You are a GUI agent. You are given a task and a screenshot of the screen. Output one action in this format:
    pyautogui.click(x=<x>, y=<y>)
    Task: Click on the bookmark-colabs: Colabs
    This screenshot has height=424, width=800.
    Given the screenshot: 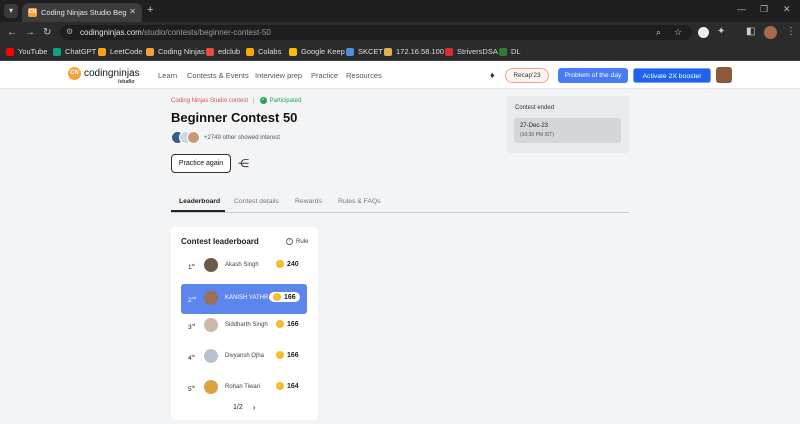 What is the action you would take?
    pyautogui.click(x=263, y=51)
    